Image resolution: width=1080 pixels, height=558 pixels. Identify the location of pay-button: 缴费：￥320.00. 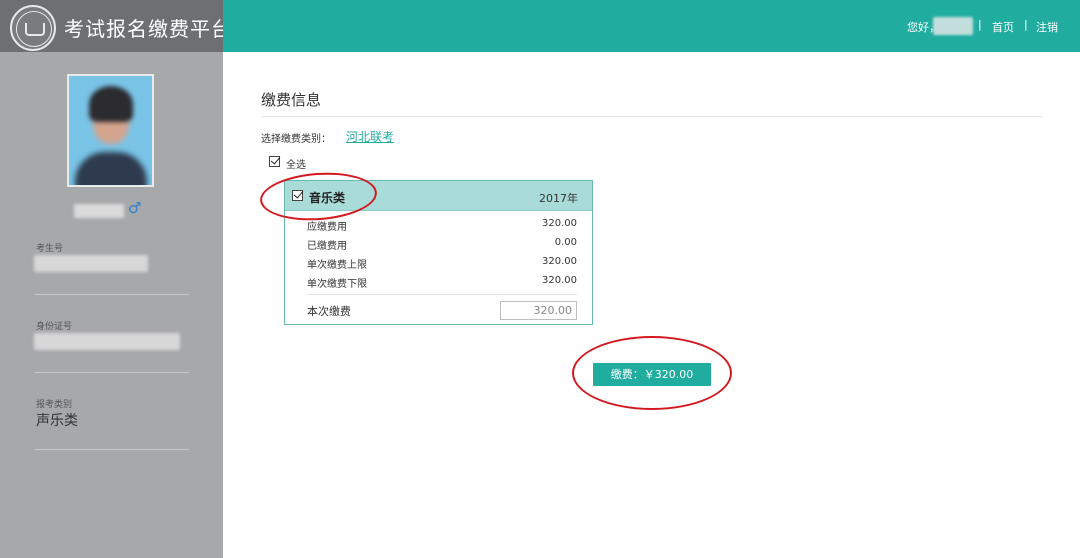
(652, 374).